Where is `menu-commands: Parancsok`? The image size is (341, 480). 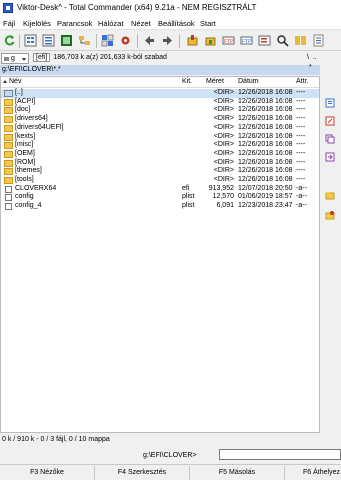
menu-commands: Parancsok is located at coordinates (74, 23).